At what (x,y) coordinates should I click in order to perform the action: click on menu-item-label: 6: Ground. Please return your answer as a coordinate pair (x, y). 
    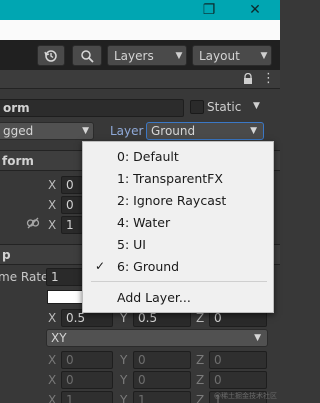
    Looking at the image, I should click on (148, 266).